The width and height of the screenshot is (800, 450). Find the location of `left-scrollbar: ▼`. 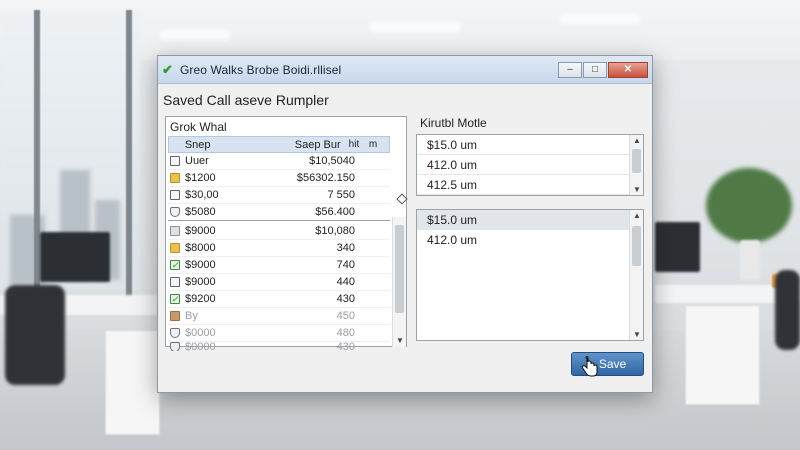

left-scrollbar: ▼ is located at coordinates (399, 282).